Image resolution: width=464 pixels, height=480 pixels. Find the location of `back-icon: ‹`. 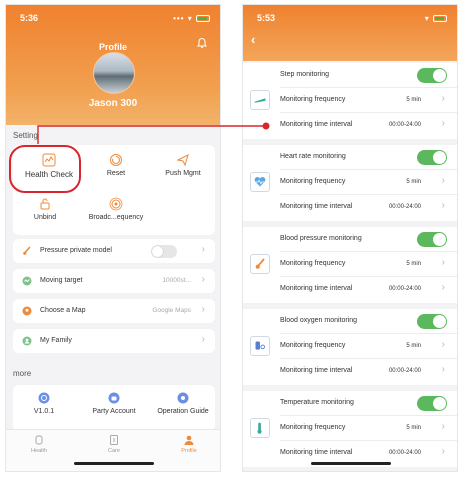

back-icon: ‹ is located at coordinates (253, 39).